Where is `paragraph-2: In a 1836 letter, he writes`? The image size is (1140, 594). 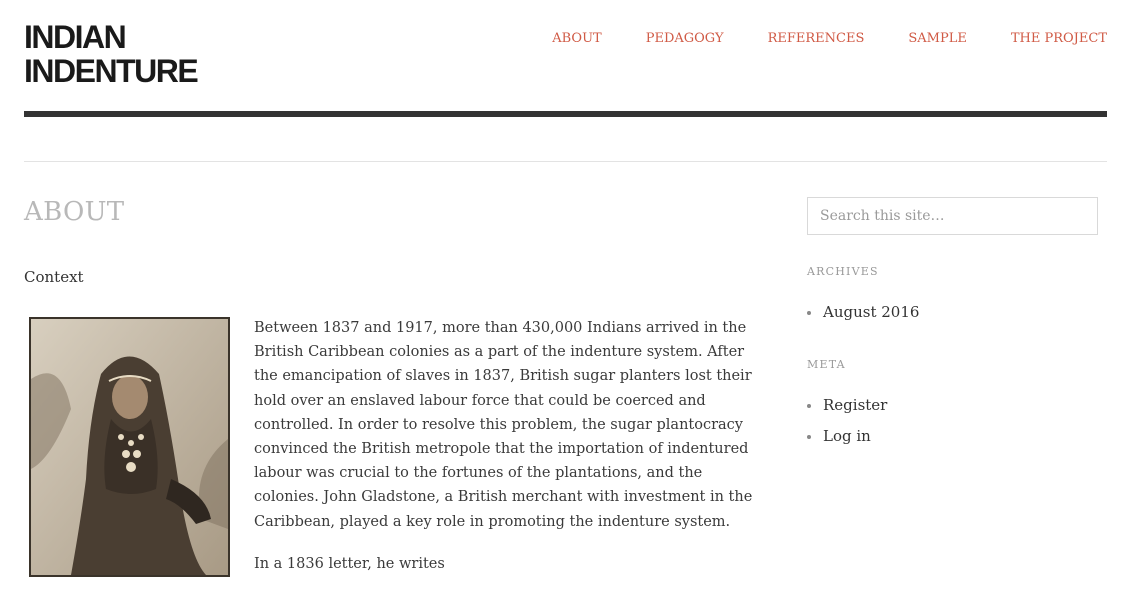
paragraph-2: In a 1836 letter, he writes is located at coordinates (349, 563).